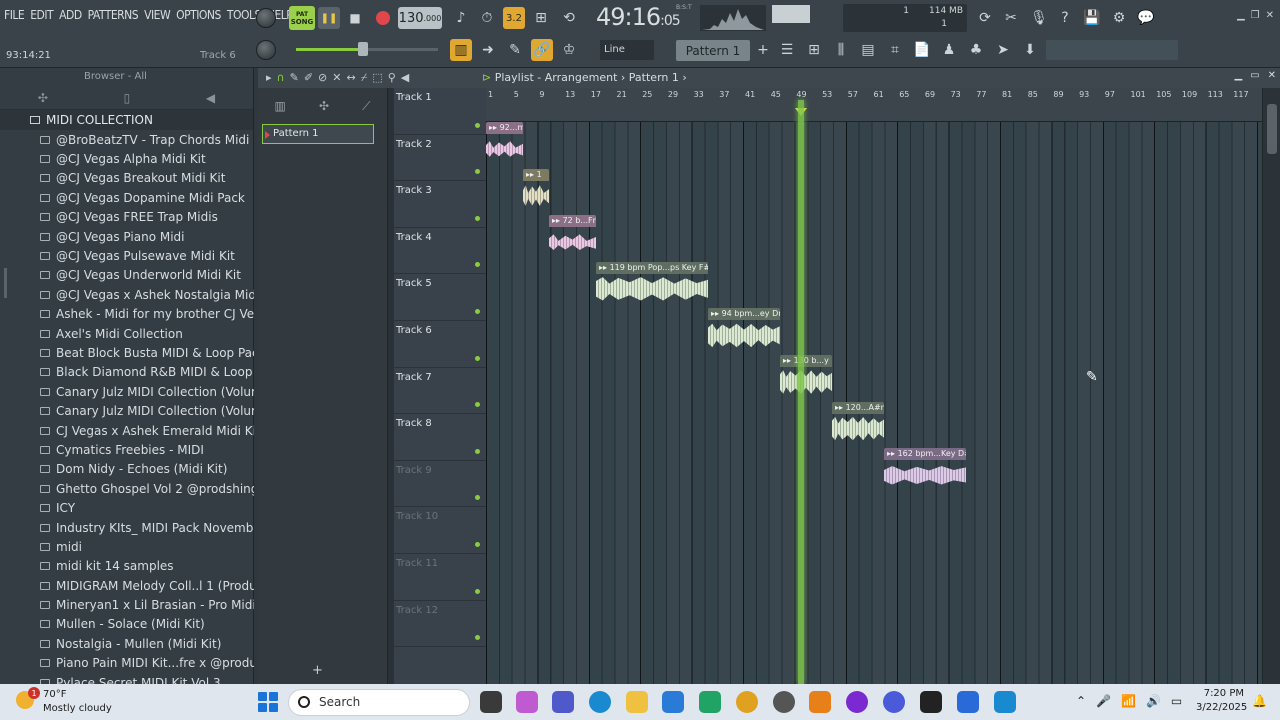 The width and height of the screenshot is (1280, 720). Describe the element at coordinates (127, 507) in the screenshot. I see `browser-folder-item: ICY` at that location.